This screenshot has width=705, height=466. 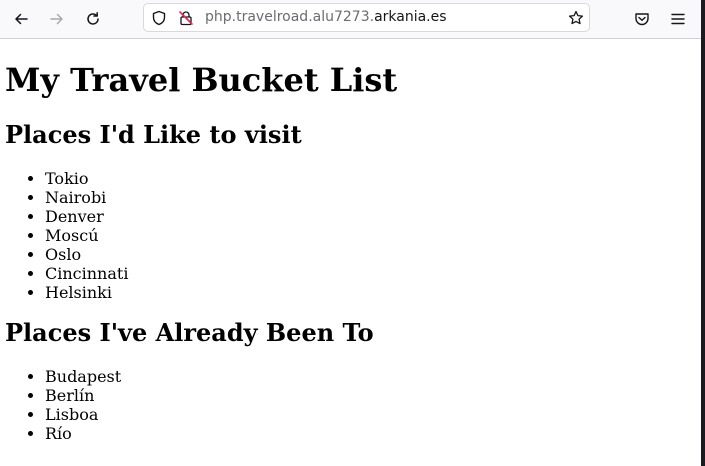 I want to click on list-item: Lisboa, so click(x=370, y=414).